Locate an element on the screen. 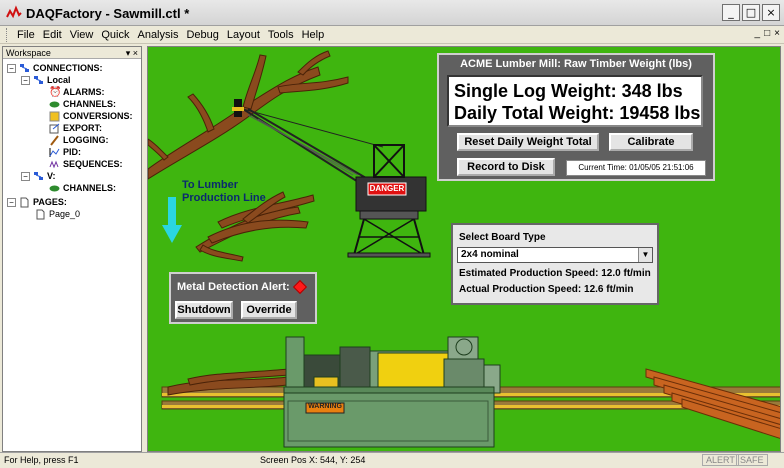  mdi-restore-button: □ is located at coordinates (767, 33).